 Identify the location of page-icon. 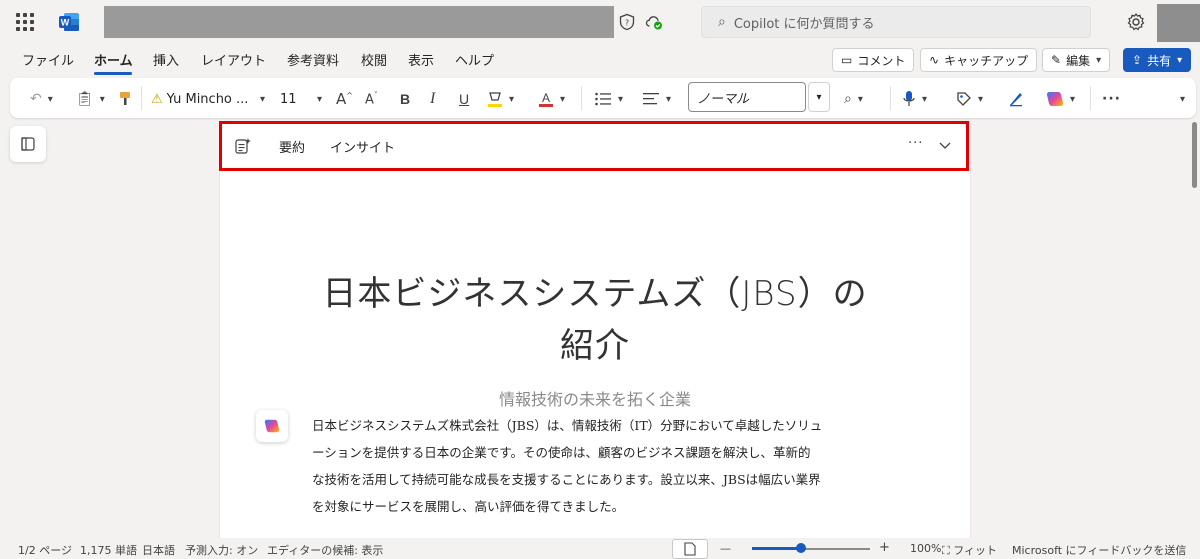
(690, 549).